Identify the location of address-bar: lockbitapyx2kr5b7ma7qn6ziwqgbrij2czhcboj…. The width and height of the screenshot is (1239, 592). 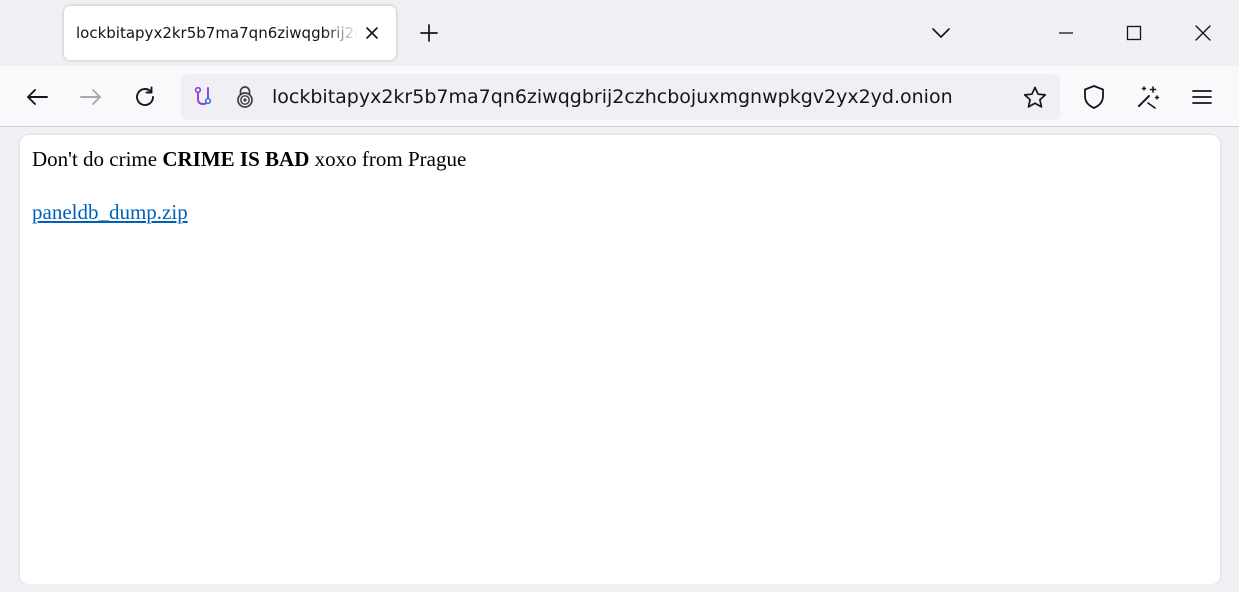
(620, 97).